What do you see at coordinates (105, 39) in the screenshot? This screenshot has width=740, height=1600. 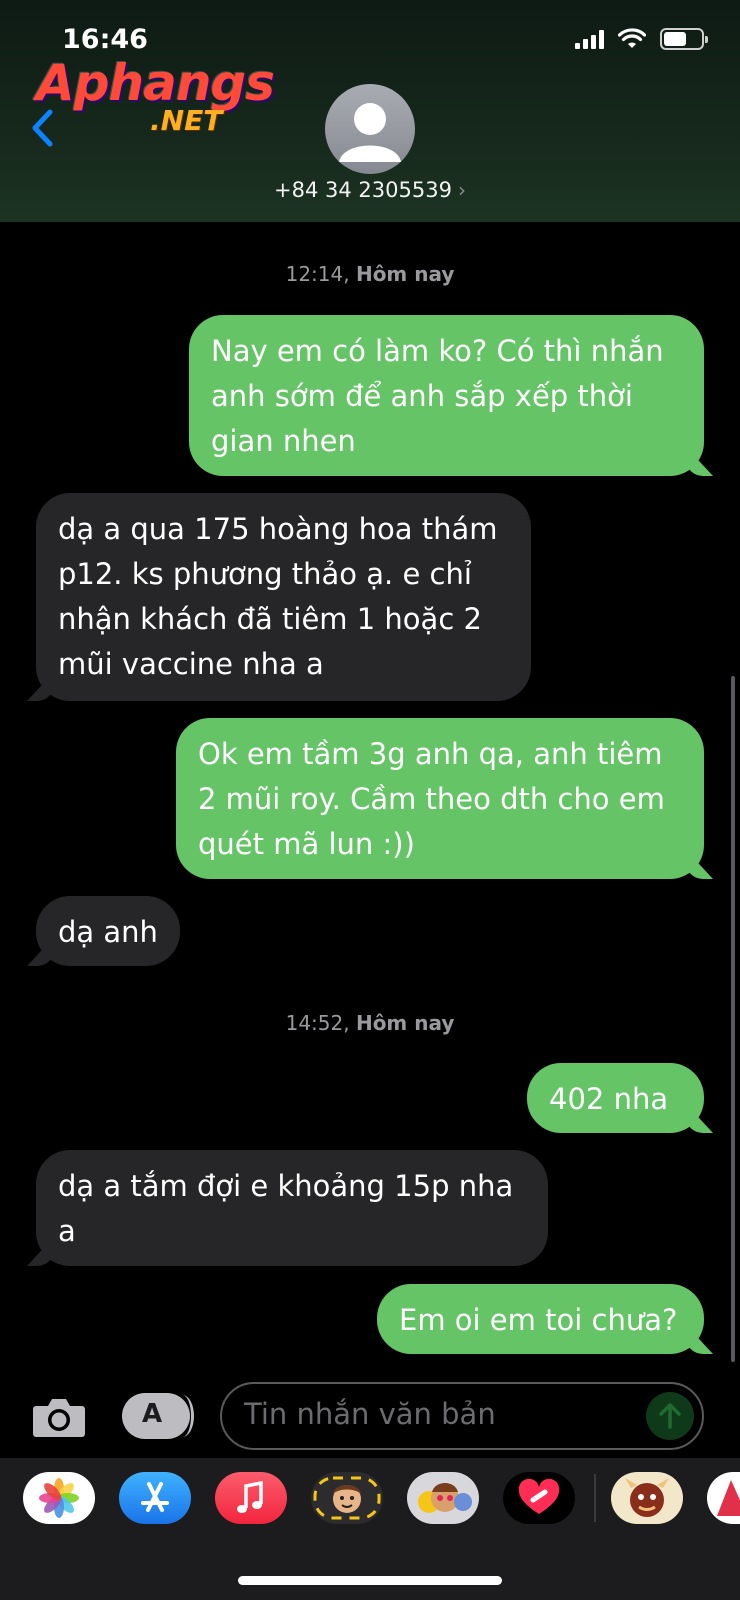 I see `status-time: 16:46` at bounding box center [105, 39].